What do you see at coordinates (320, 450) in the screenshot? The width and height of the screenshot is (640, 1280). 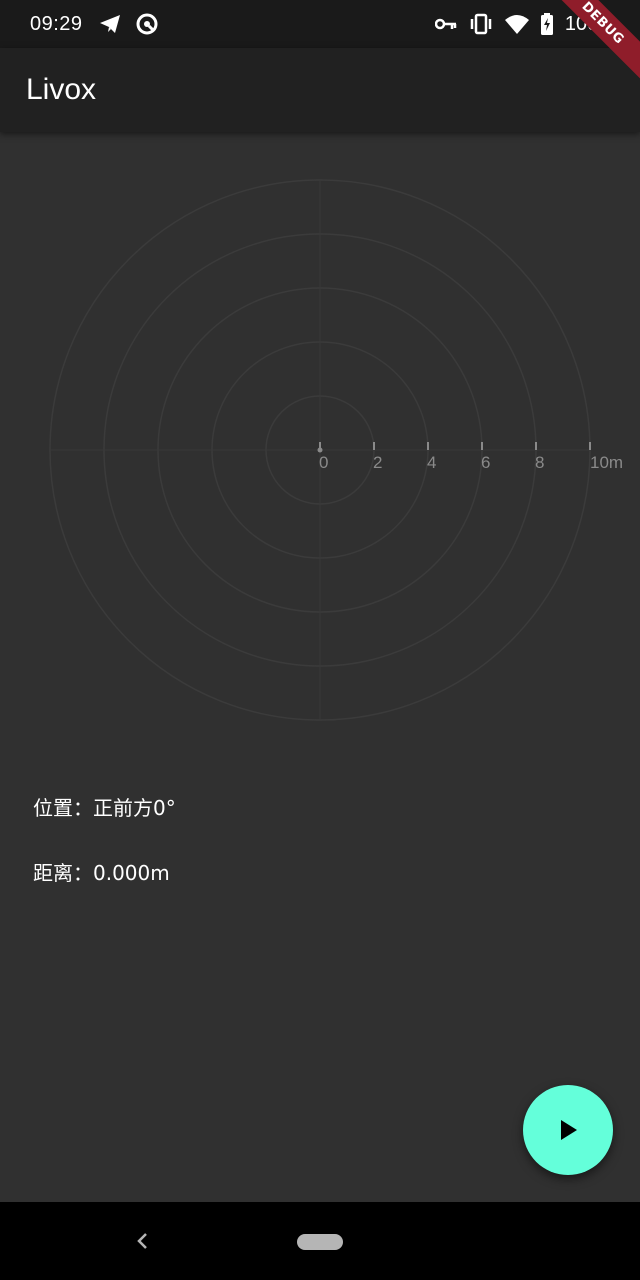 I see `radar-origin-dot` at bounding box center [320, 450].